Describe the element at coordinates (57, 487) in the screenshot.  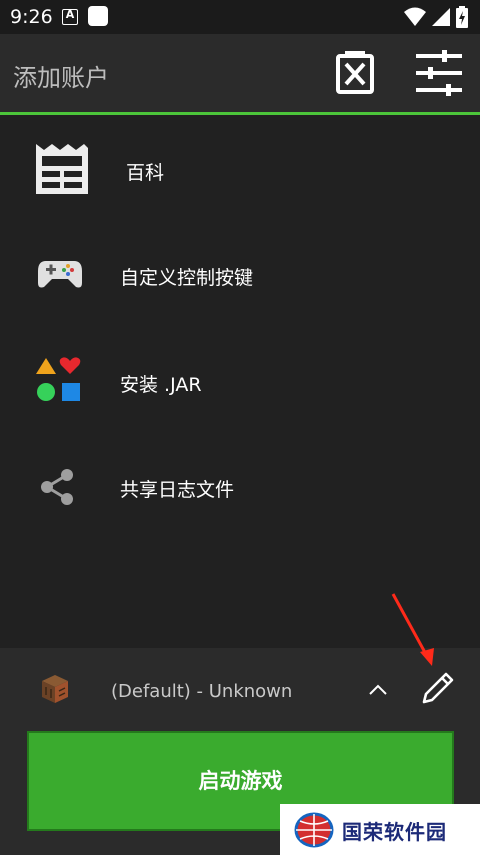
I see `share-icon` at that location.